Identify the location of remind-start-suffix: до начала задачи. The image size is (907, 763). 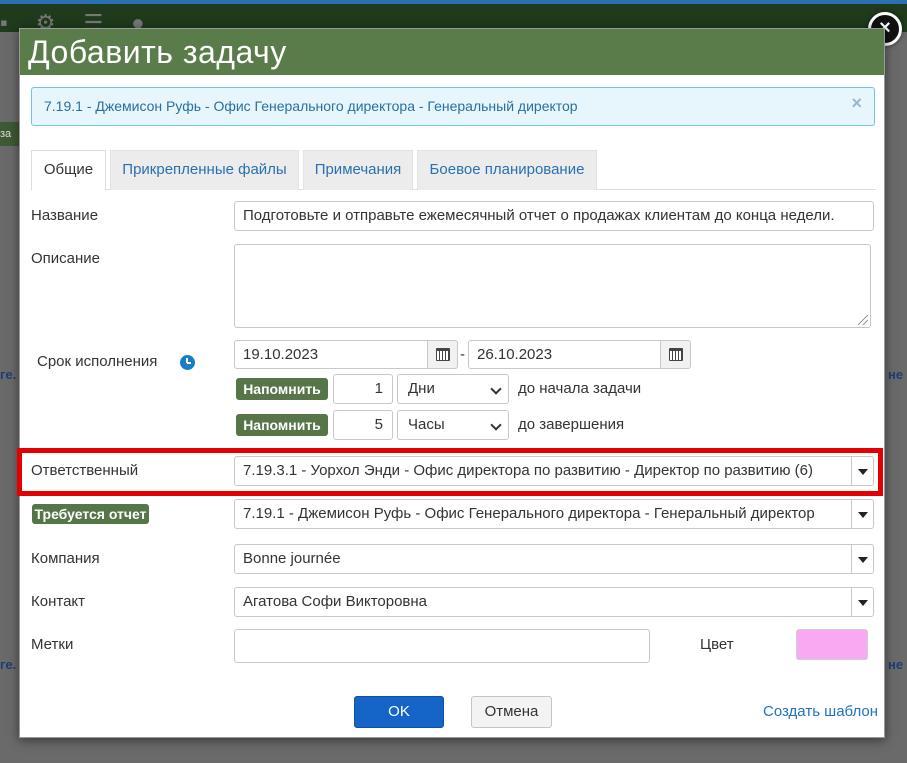
(580, 388).